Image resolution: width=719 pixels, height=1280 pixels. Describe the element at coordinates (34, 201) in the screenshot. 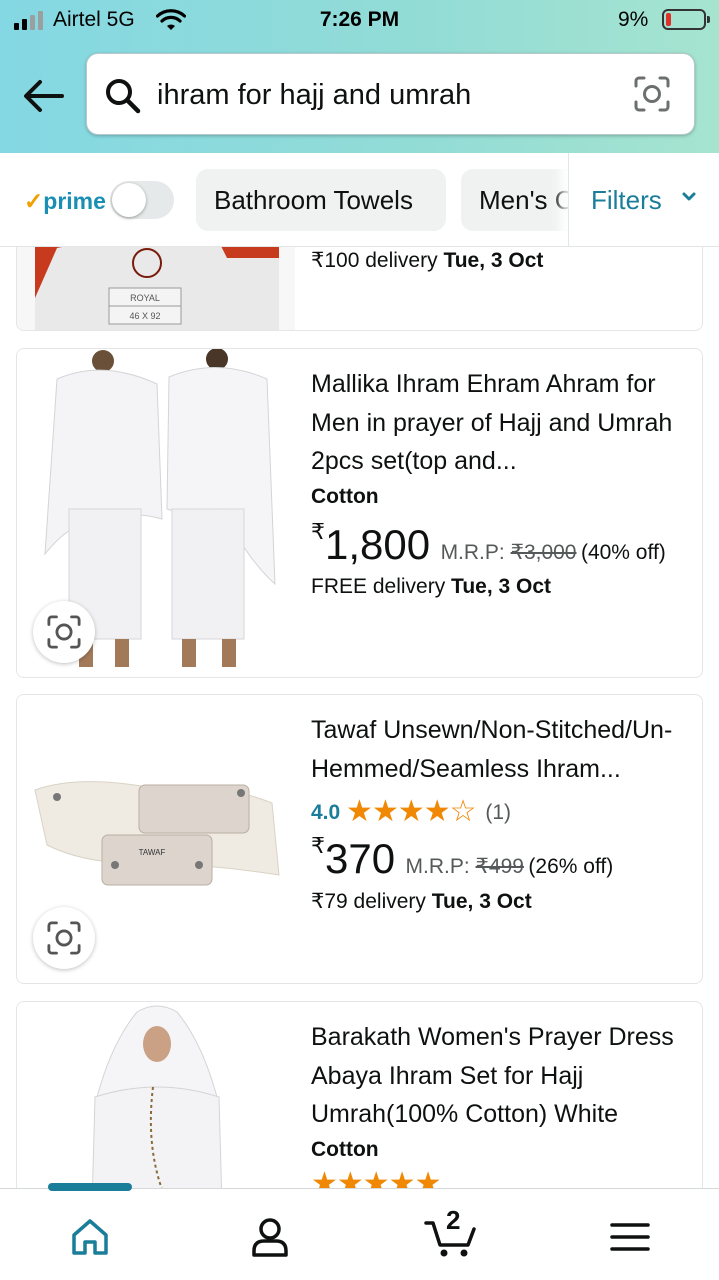

I see `prime-check-icon: ✓` at that location.